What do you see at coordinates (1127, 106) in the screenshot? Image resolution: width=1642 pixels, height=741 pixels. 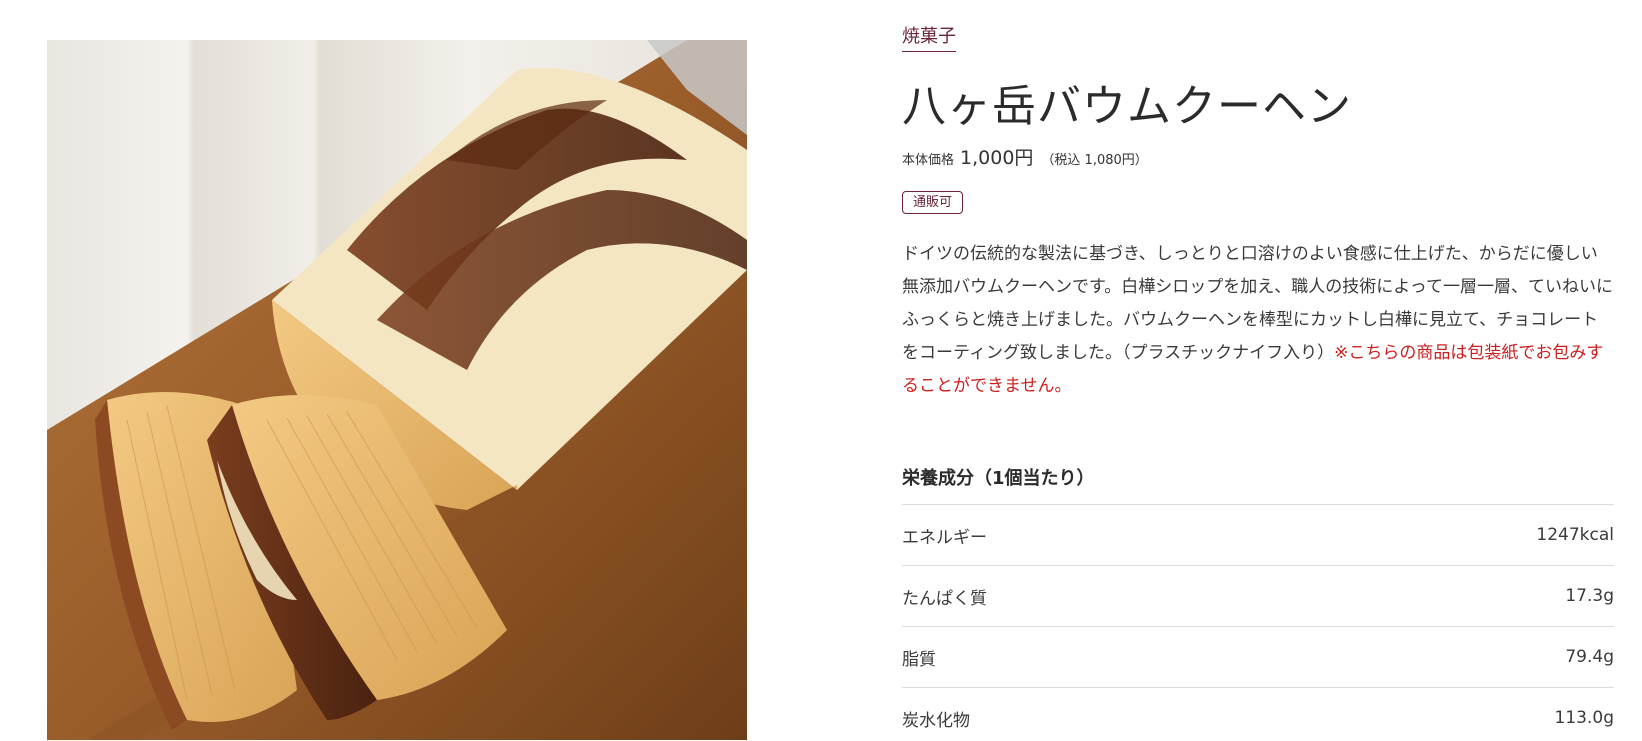 I see `product-title: 八ヶ岳バウムクーヘン` at bounding box center [1127, 106].